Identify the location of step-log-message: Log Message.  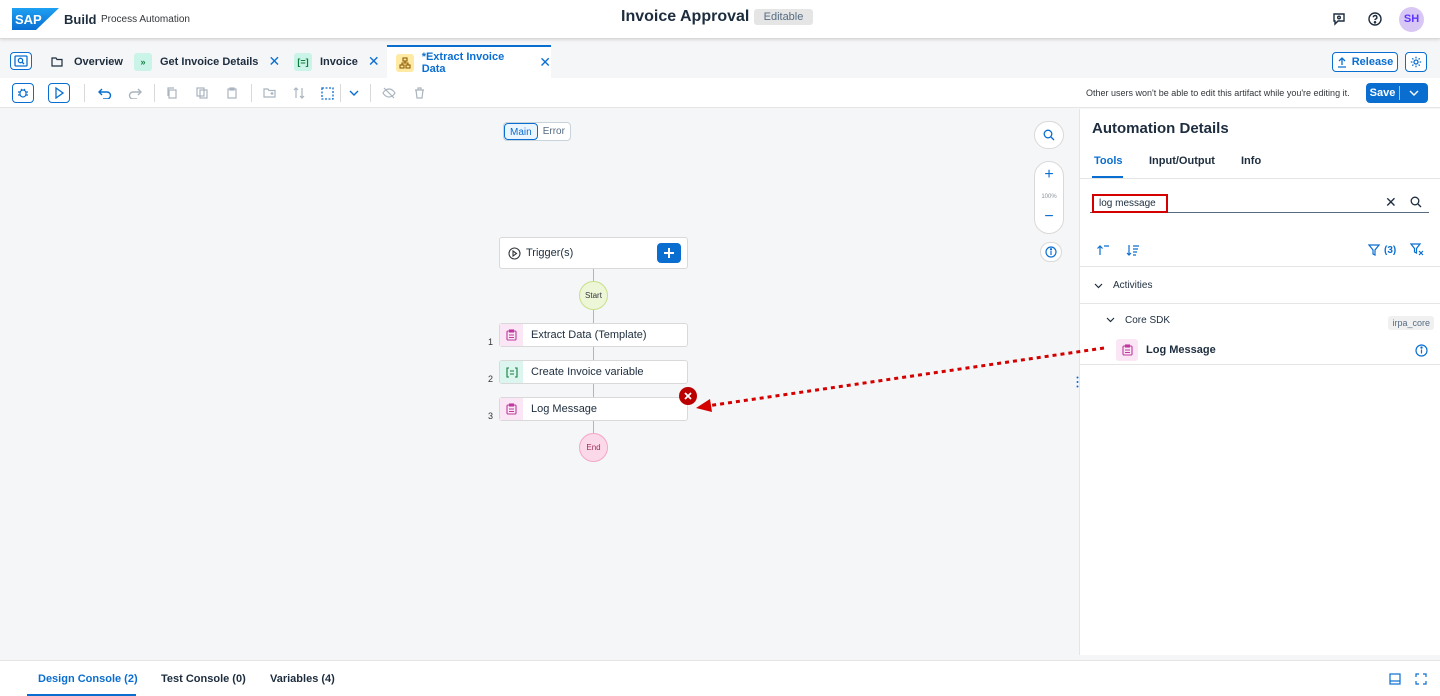
(593, 409).